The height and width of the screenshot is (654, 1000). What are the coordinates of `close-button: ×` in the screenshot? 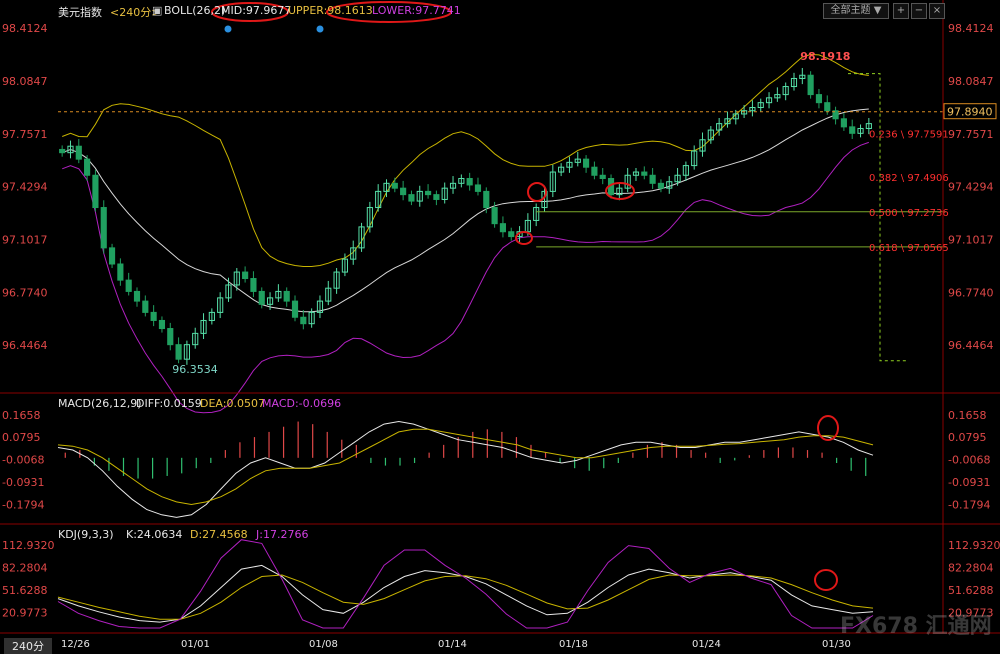 It's located at (937, 11).